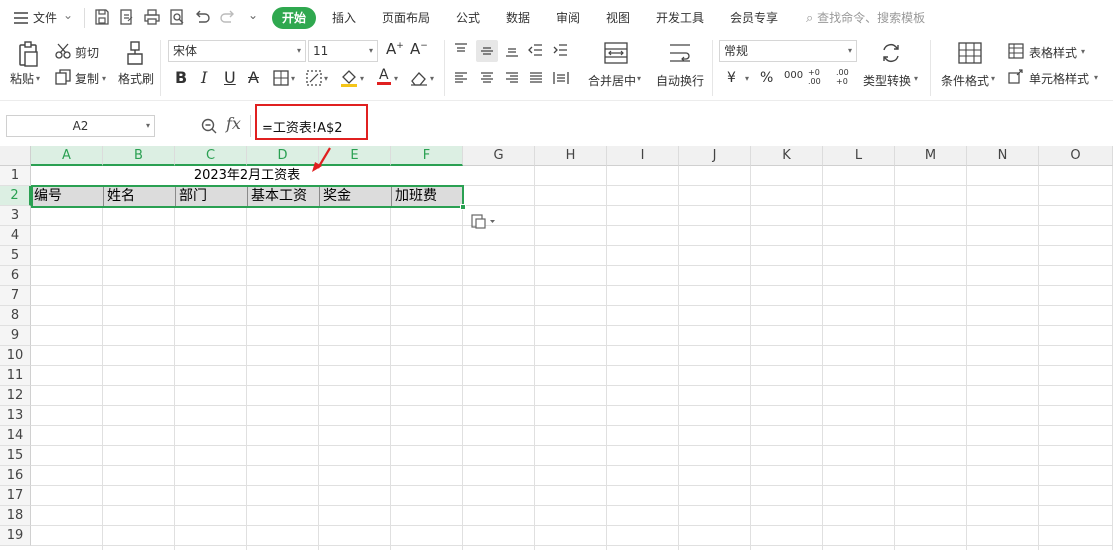 The height and width of the screenshot is (550, 1113). I want to click on font-color-dropdown-icon: ▾, so click(396, 78).